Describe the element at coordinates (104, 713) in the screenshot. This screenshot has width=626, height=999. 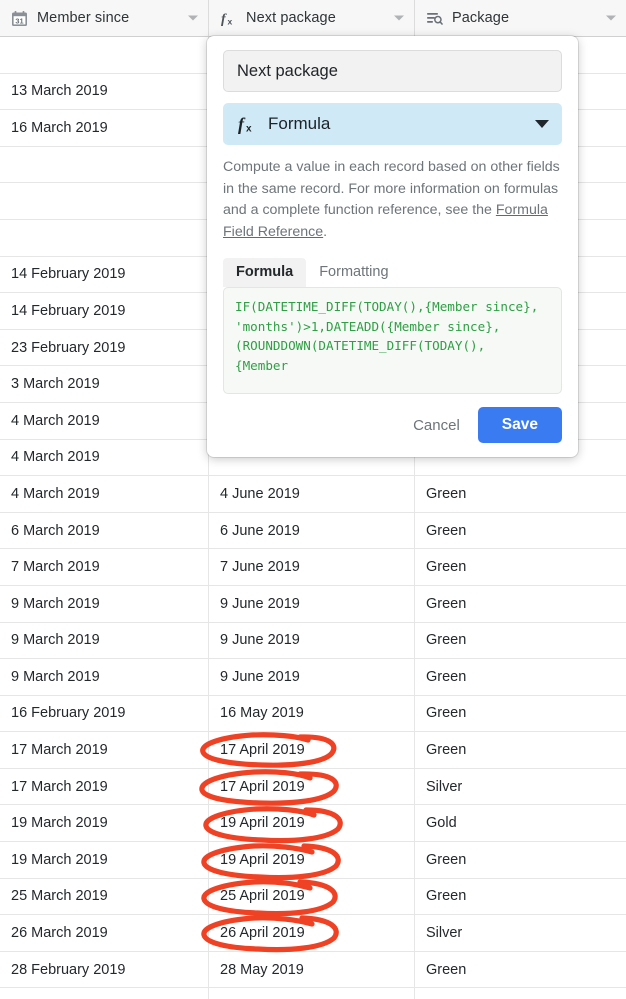
I see `cell-member-since: 16 February 2019` at that location.